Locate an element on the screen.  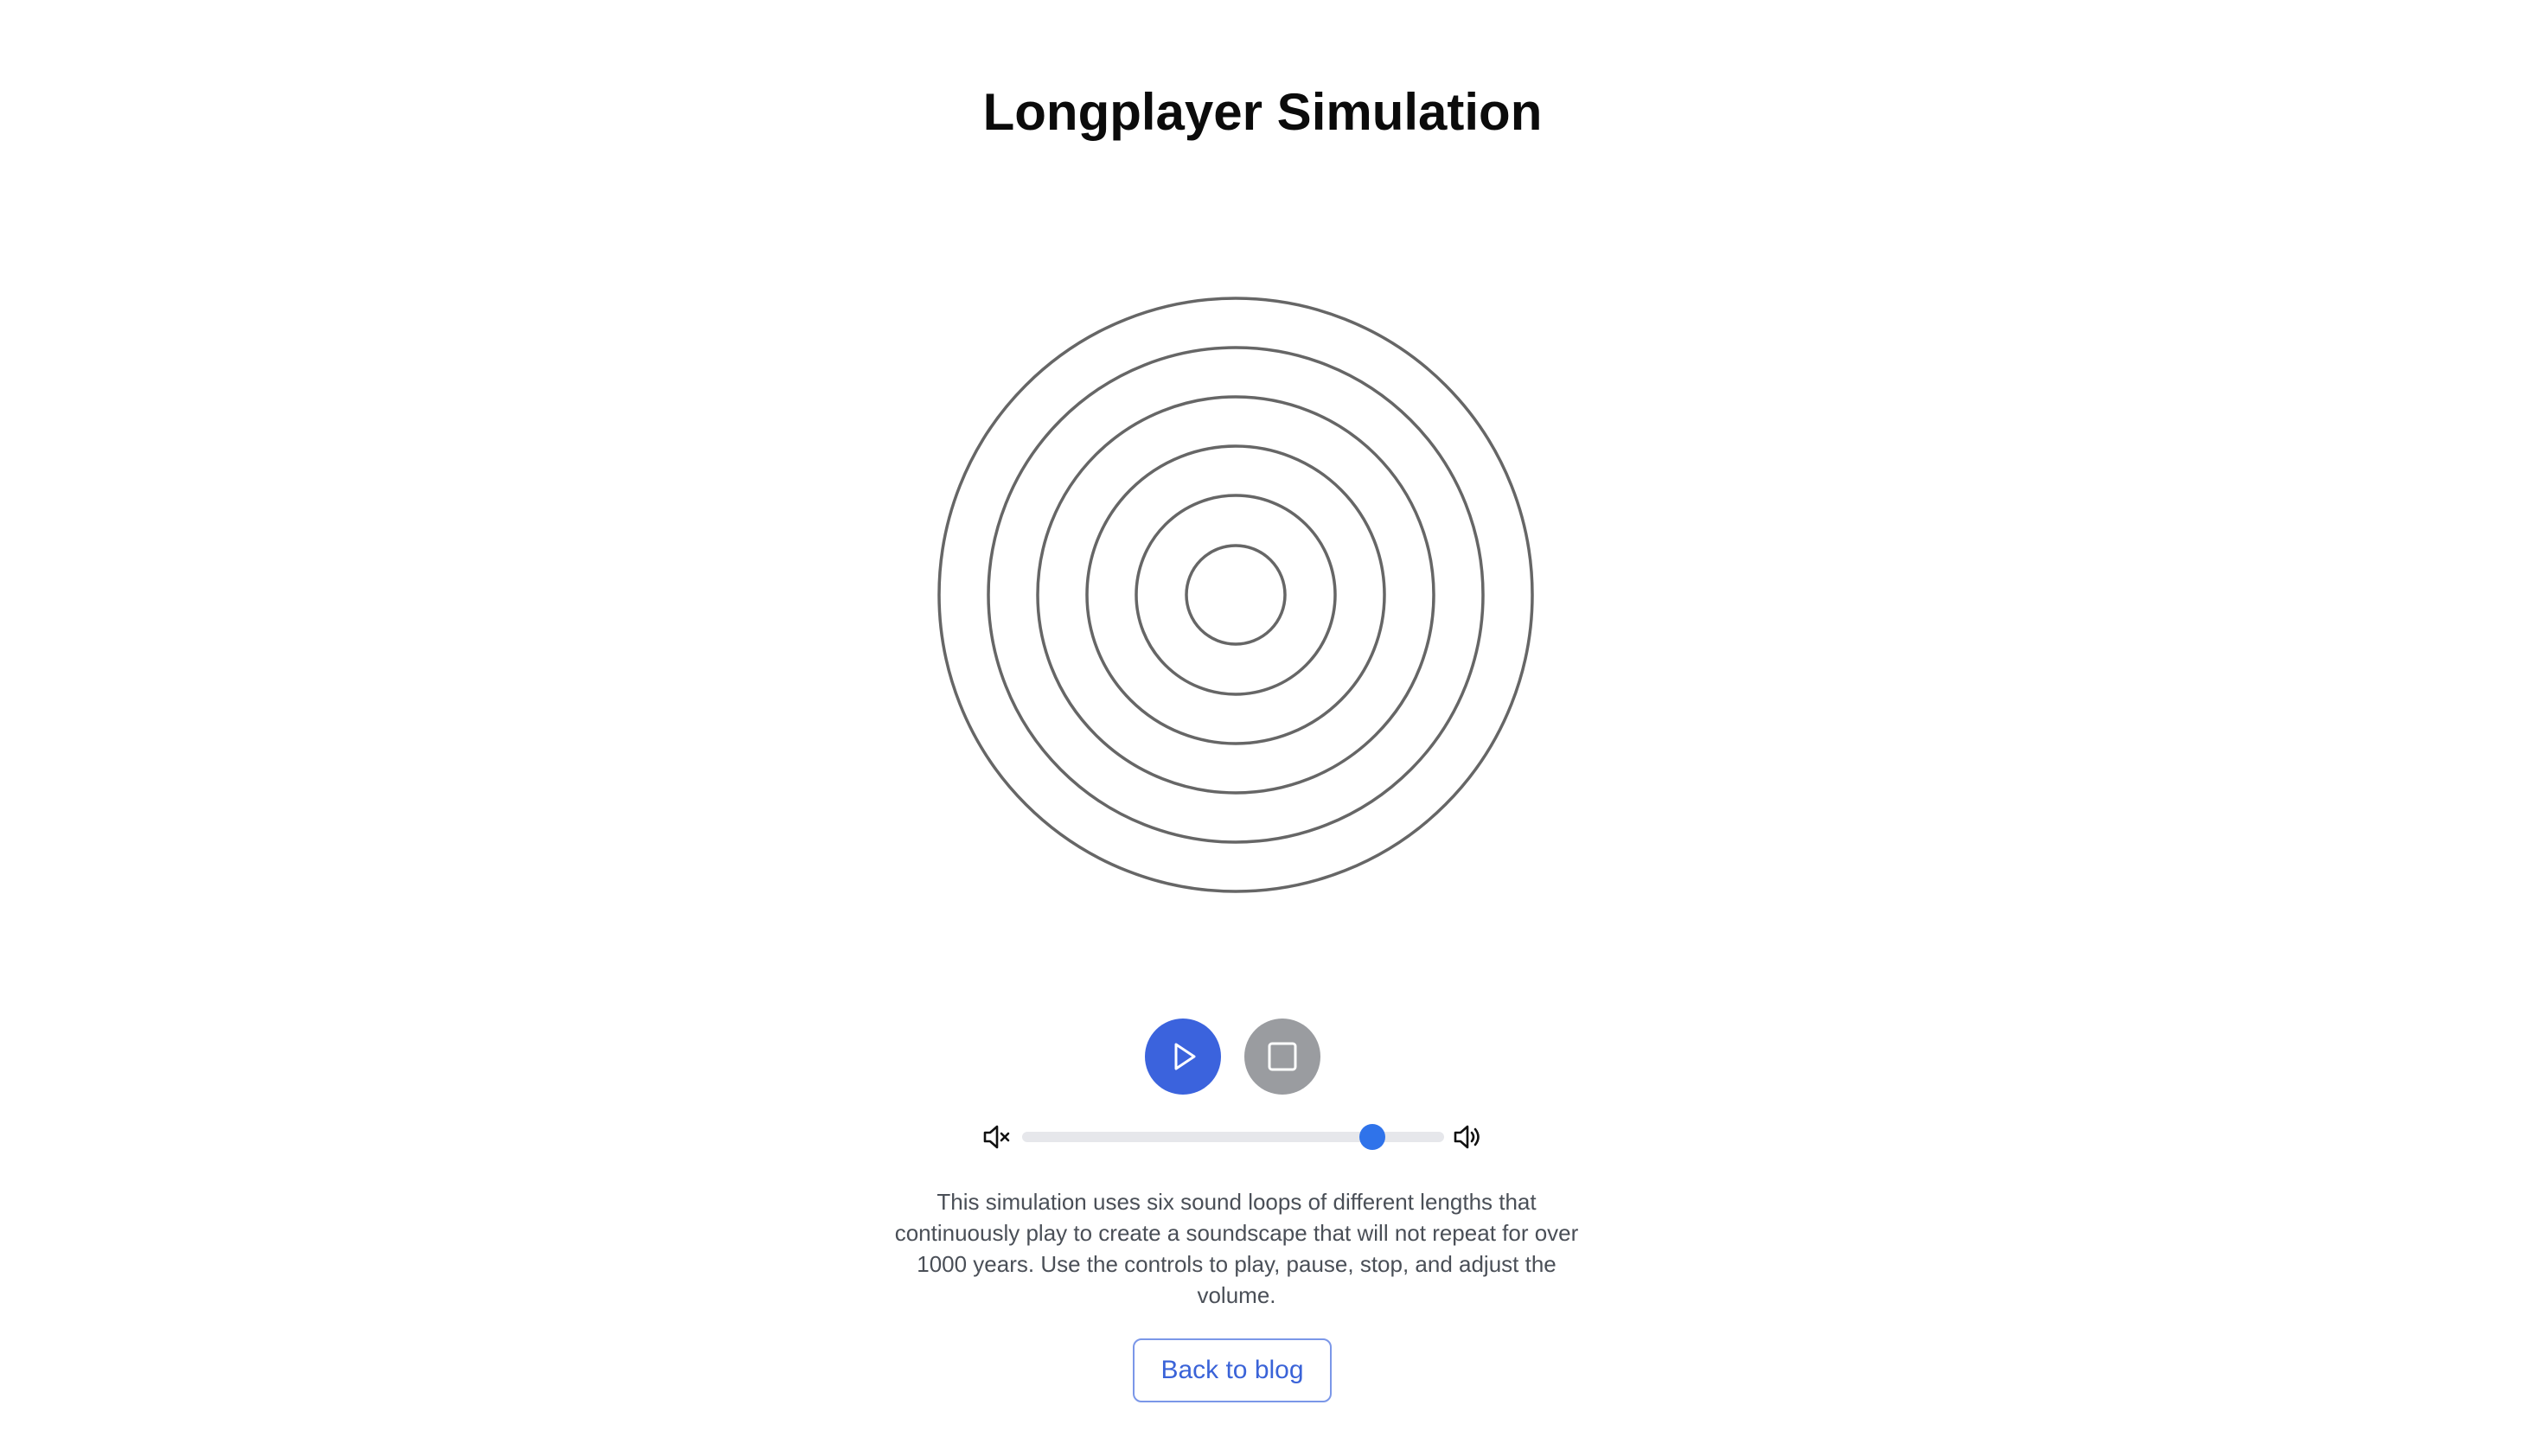
page-title: Longplayer Simulation is located at coordinates (1262, 112).